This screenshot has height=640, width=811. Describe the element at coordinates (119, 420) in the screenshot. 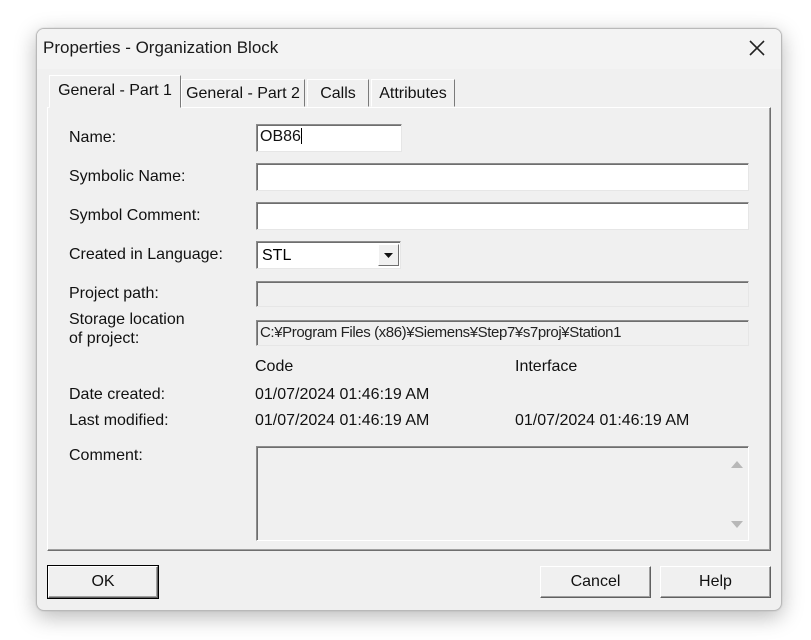

I see `last-modified-label: Last modified:` at that location.